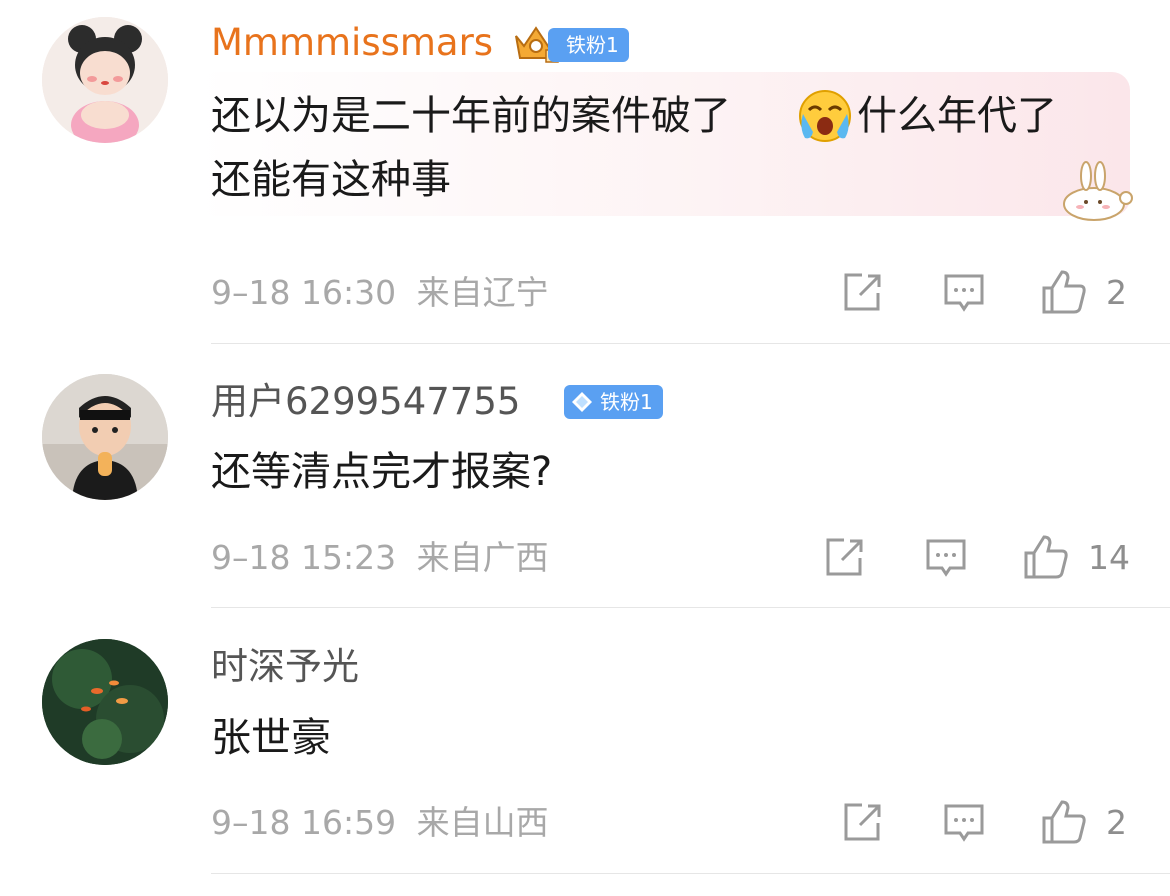 The height and width of the screenshot is (896, 1170). What do you see at coordinates (304, 292) in the screenshot?
I see `comment-time: 9–18 16:30` at bounding box center [304, 292].